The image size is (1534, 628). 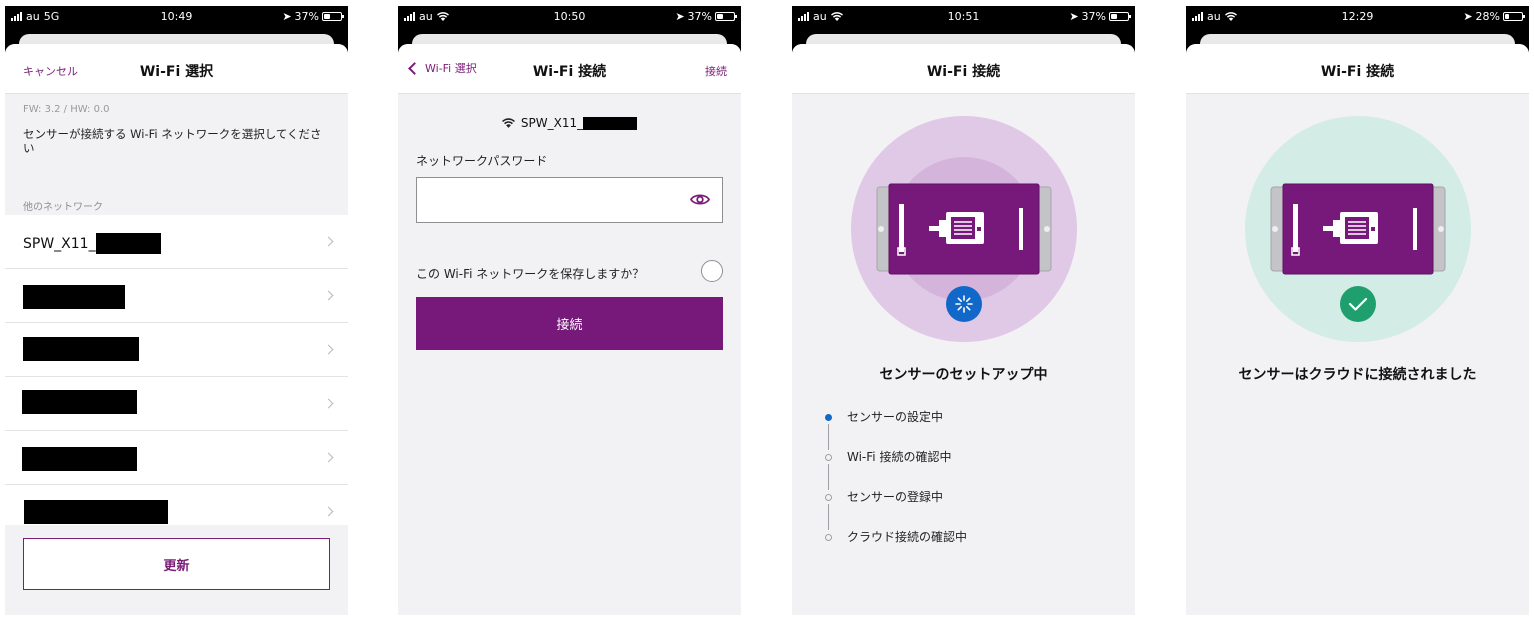 What do you see at coordinates (1357, 375) in the screenshot?
I see `complete-heading: センサーはクラウドに接続されました` at bounding box center [1357, 375].